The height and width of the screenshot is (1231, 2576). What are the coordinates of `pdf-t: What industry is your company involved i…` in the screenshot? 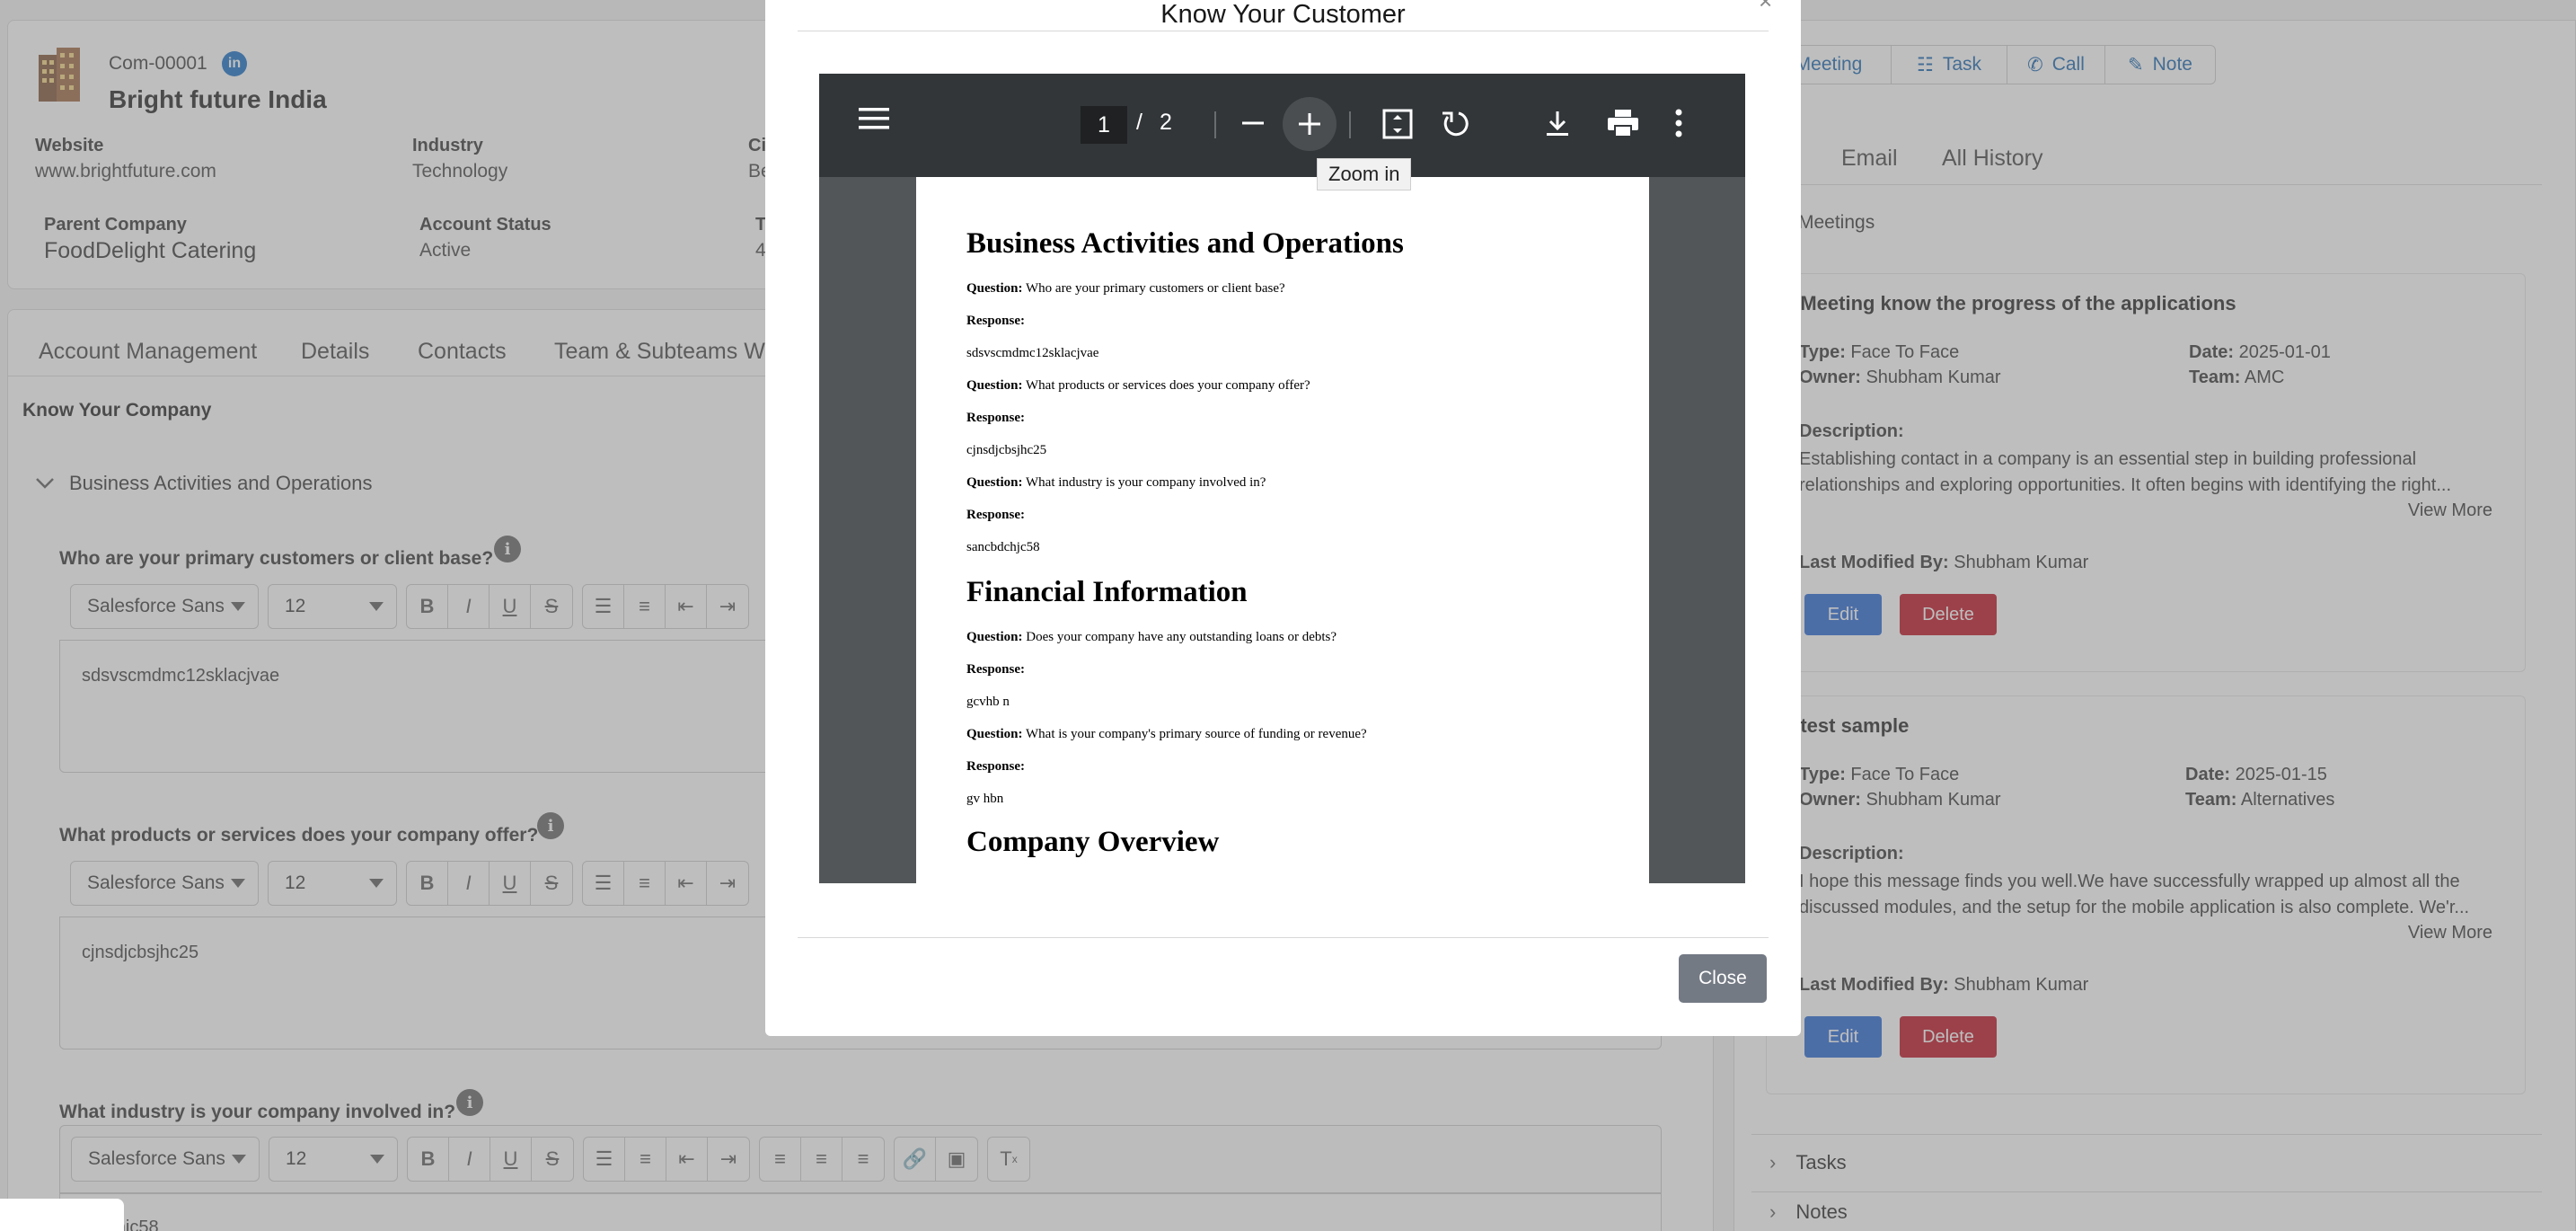 It's located at (1146, 482).